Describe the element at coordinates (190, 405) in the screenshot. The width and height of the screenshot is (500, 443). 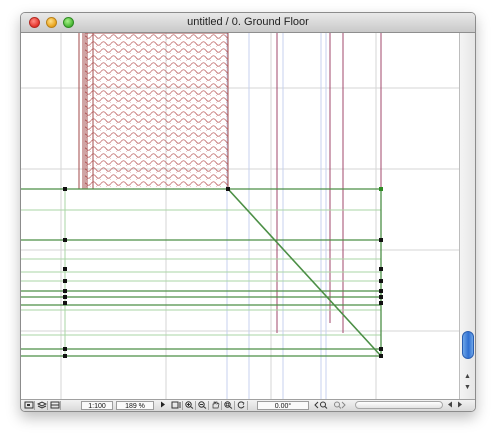
I see `zoom-in-icon` at that location.